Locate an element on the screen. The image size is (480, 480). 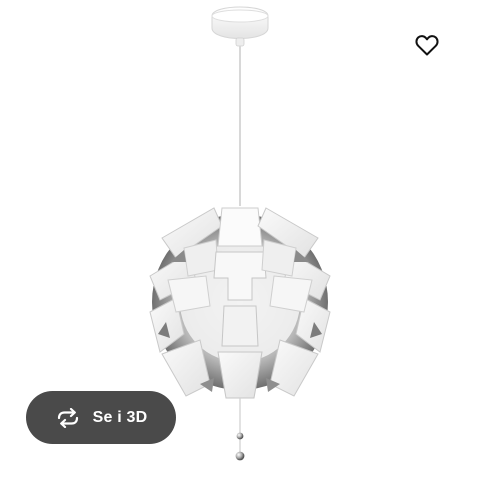
heart-icon is located at coordinates (427, 45).